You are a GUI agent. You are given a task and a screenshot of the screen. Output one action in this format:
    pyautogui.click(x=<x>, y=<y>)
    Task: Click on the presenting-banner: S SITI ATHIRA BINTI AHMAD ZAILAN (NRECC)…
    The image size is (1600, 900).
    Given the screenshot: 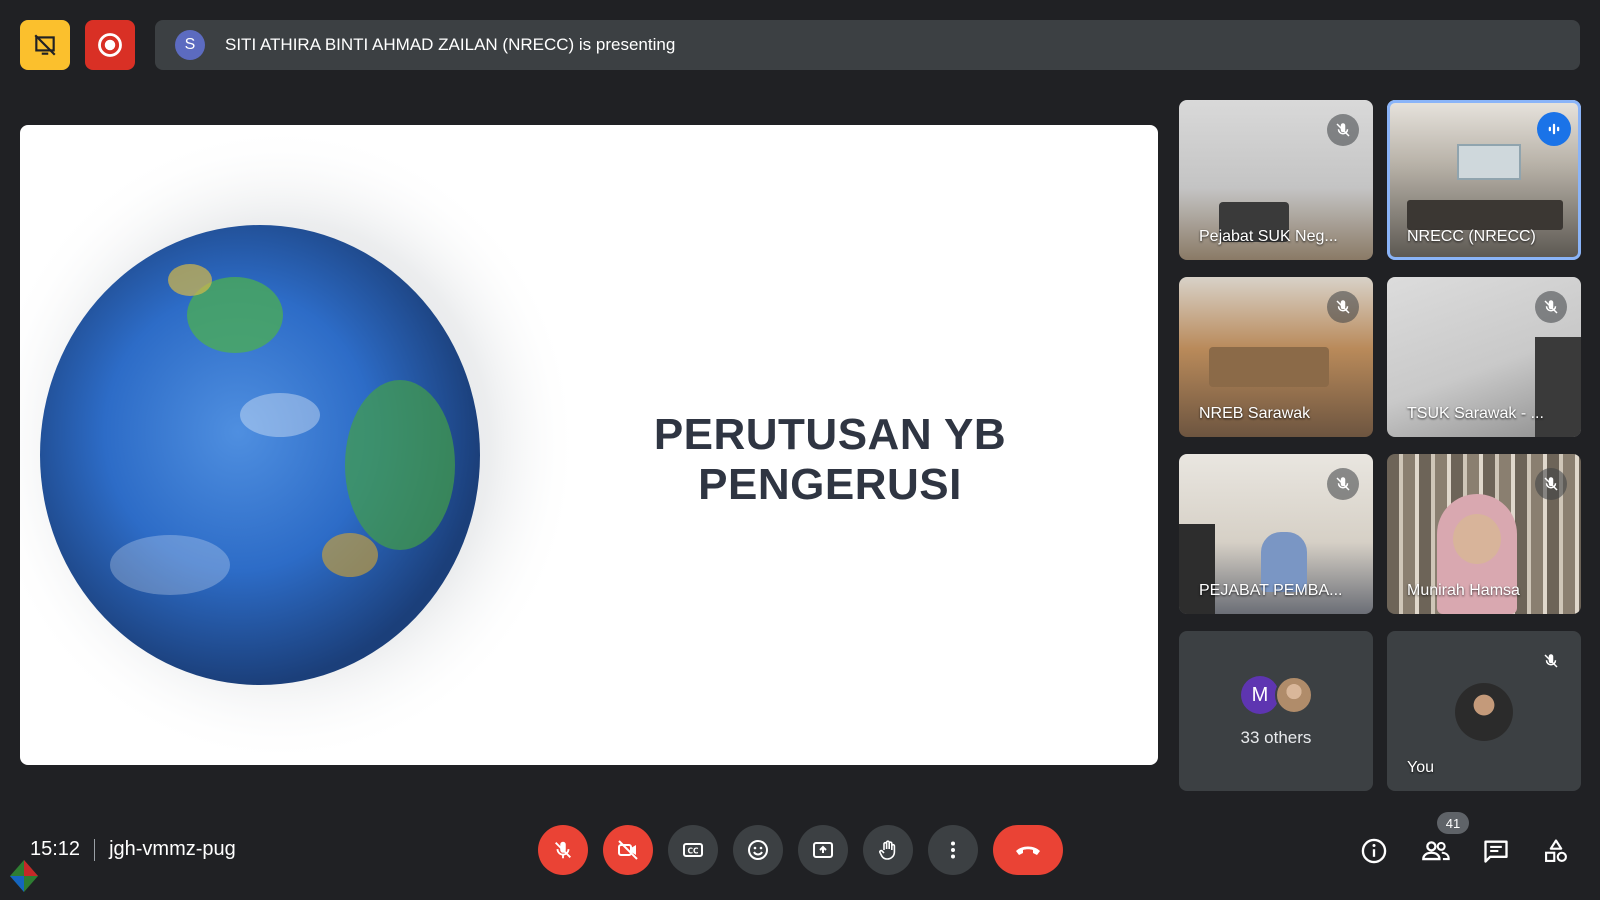 What is the action you would take?
    pyautogui.click(x=867, y=45)
    